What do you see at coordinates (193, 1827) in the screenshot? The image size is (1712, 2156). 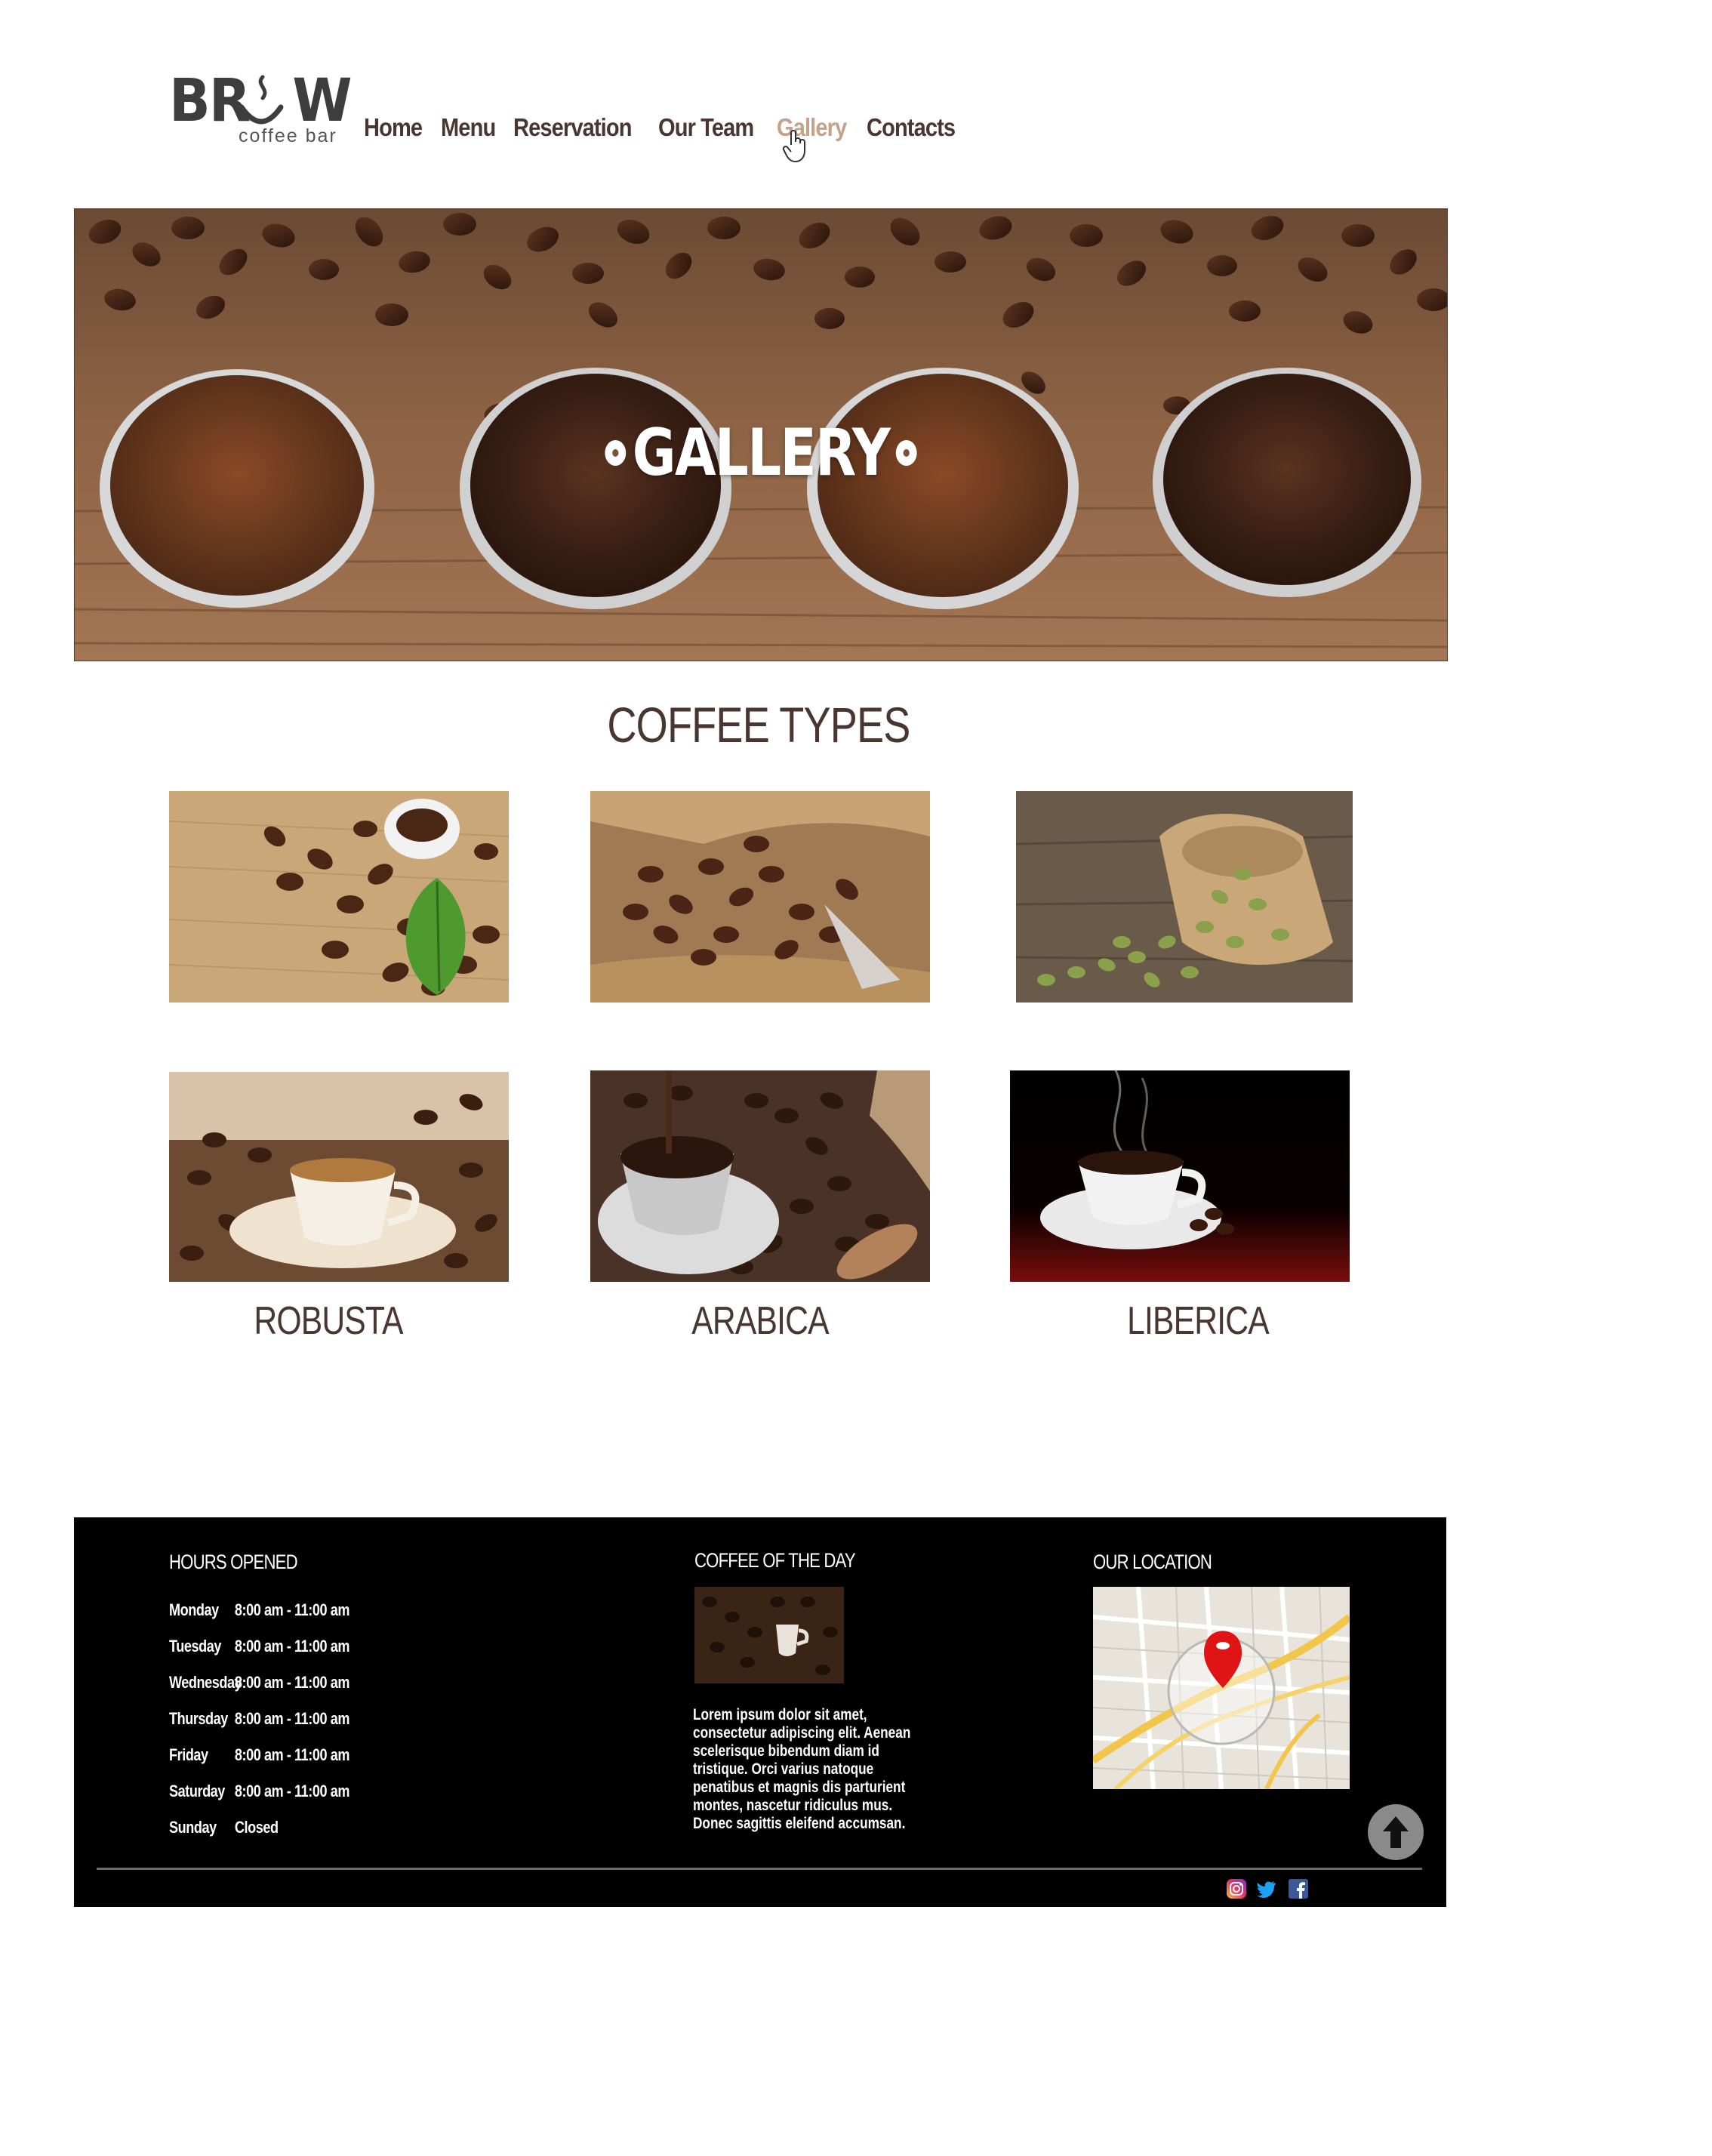 I see `hours-day: Sunday` at bounding box center [193, 1827].